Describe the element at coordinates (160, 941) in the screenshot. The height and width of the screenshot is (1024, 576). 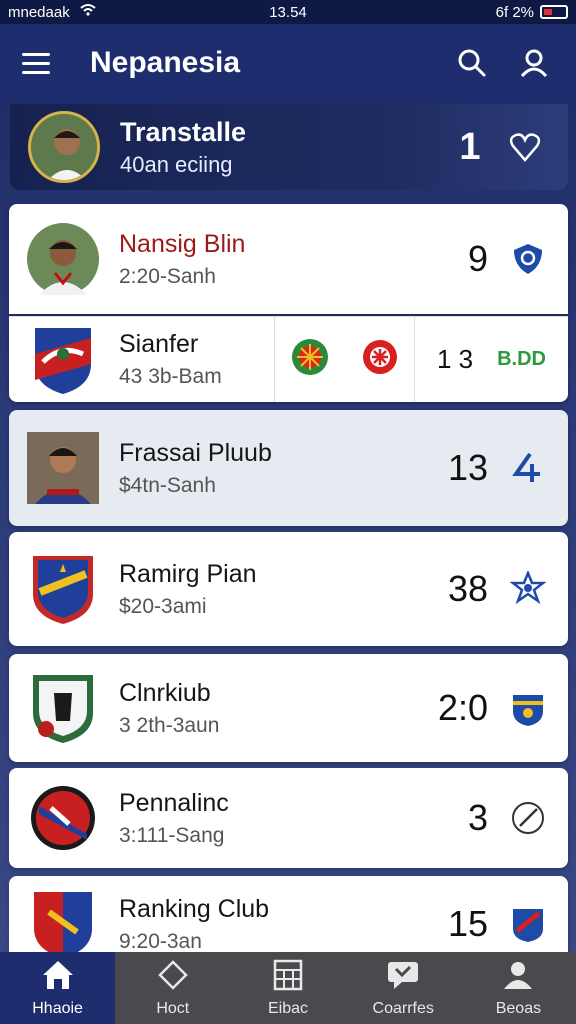
I see `club-time: 9:20-3an` at that location.